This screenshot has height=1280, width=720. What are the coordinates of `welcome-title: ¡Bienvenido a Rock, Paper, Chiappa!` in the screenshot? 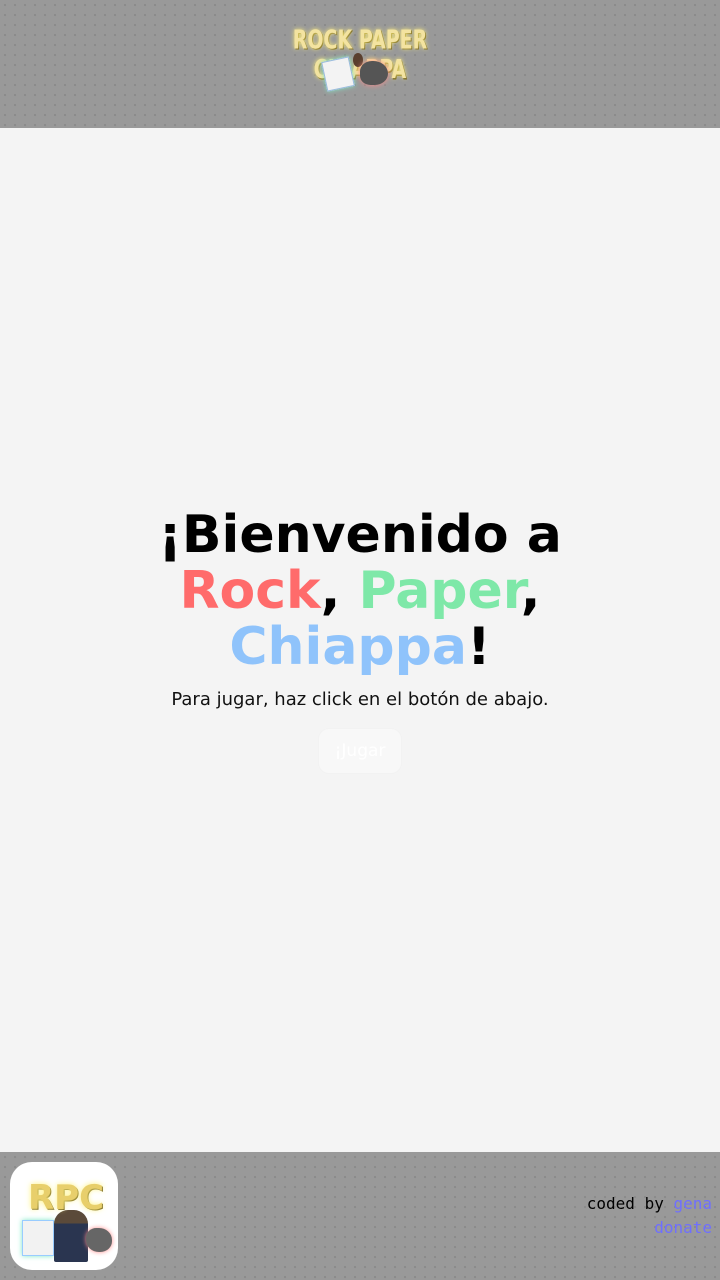 It's located at (360, 591).